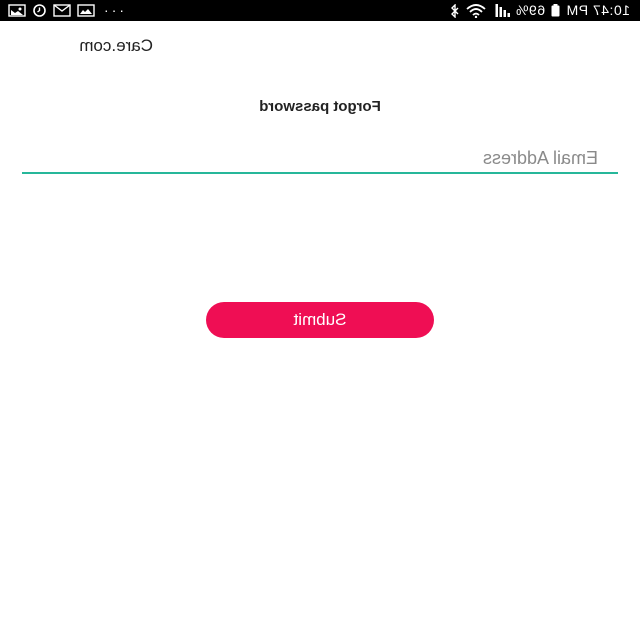 The width and height of the screenshot is (640, 640). What do you see at coordinates (455, 10) in the screenshot?
I see `bluetooth-icon` at bounding box center [455, 10].